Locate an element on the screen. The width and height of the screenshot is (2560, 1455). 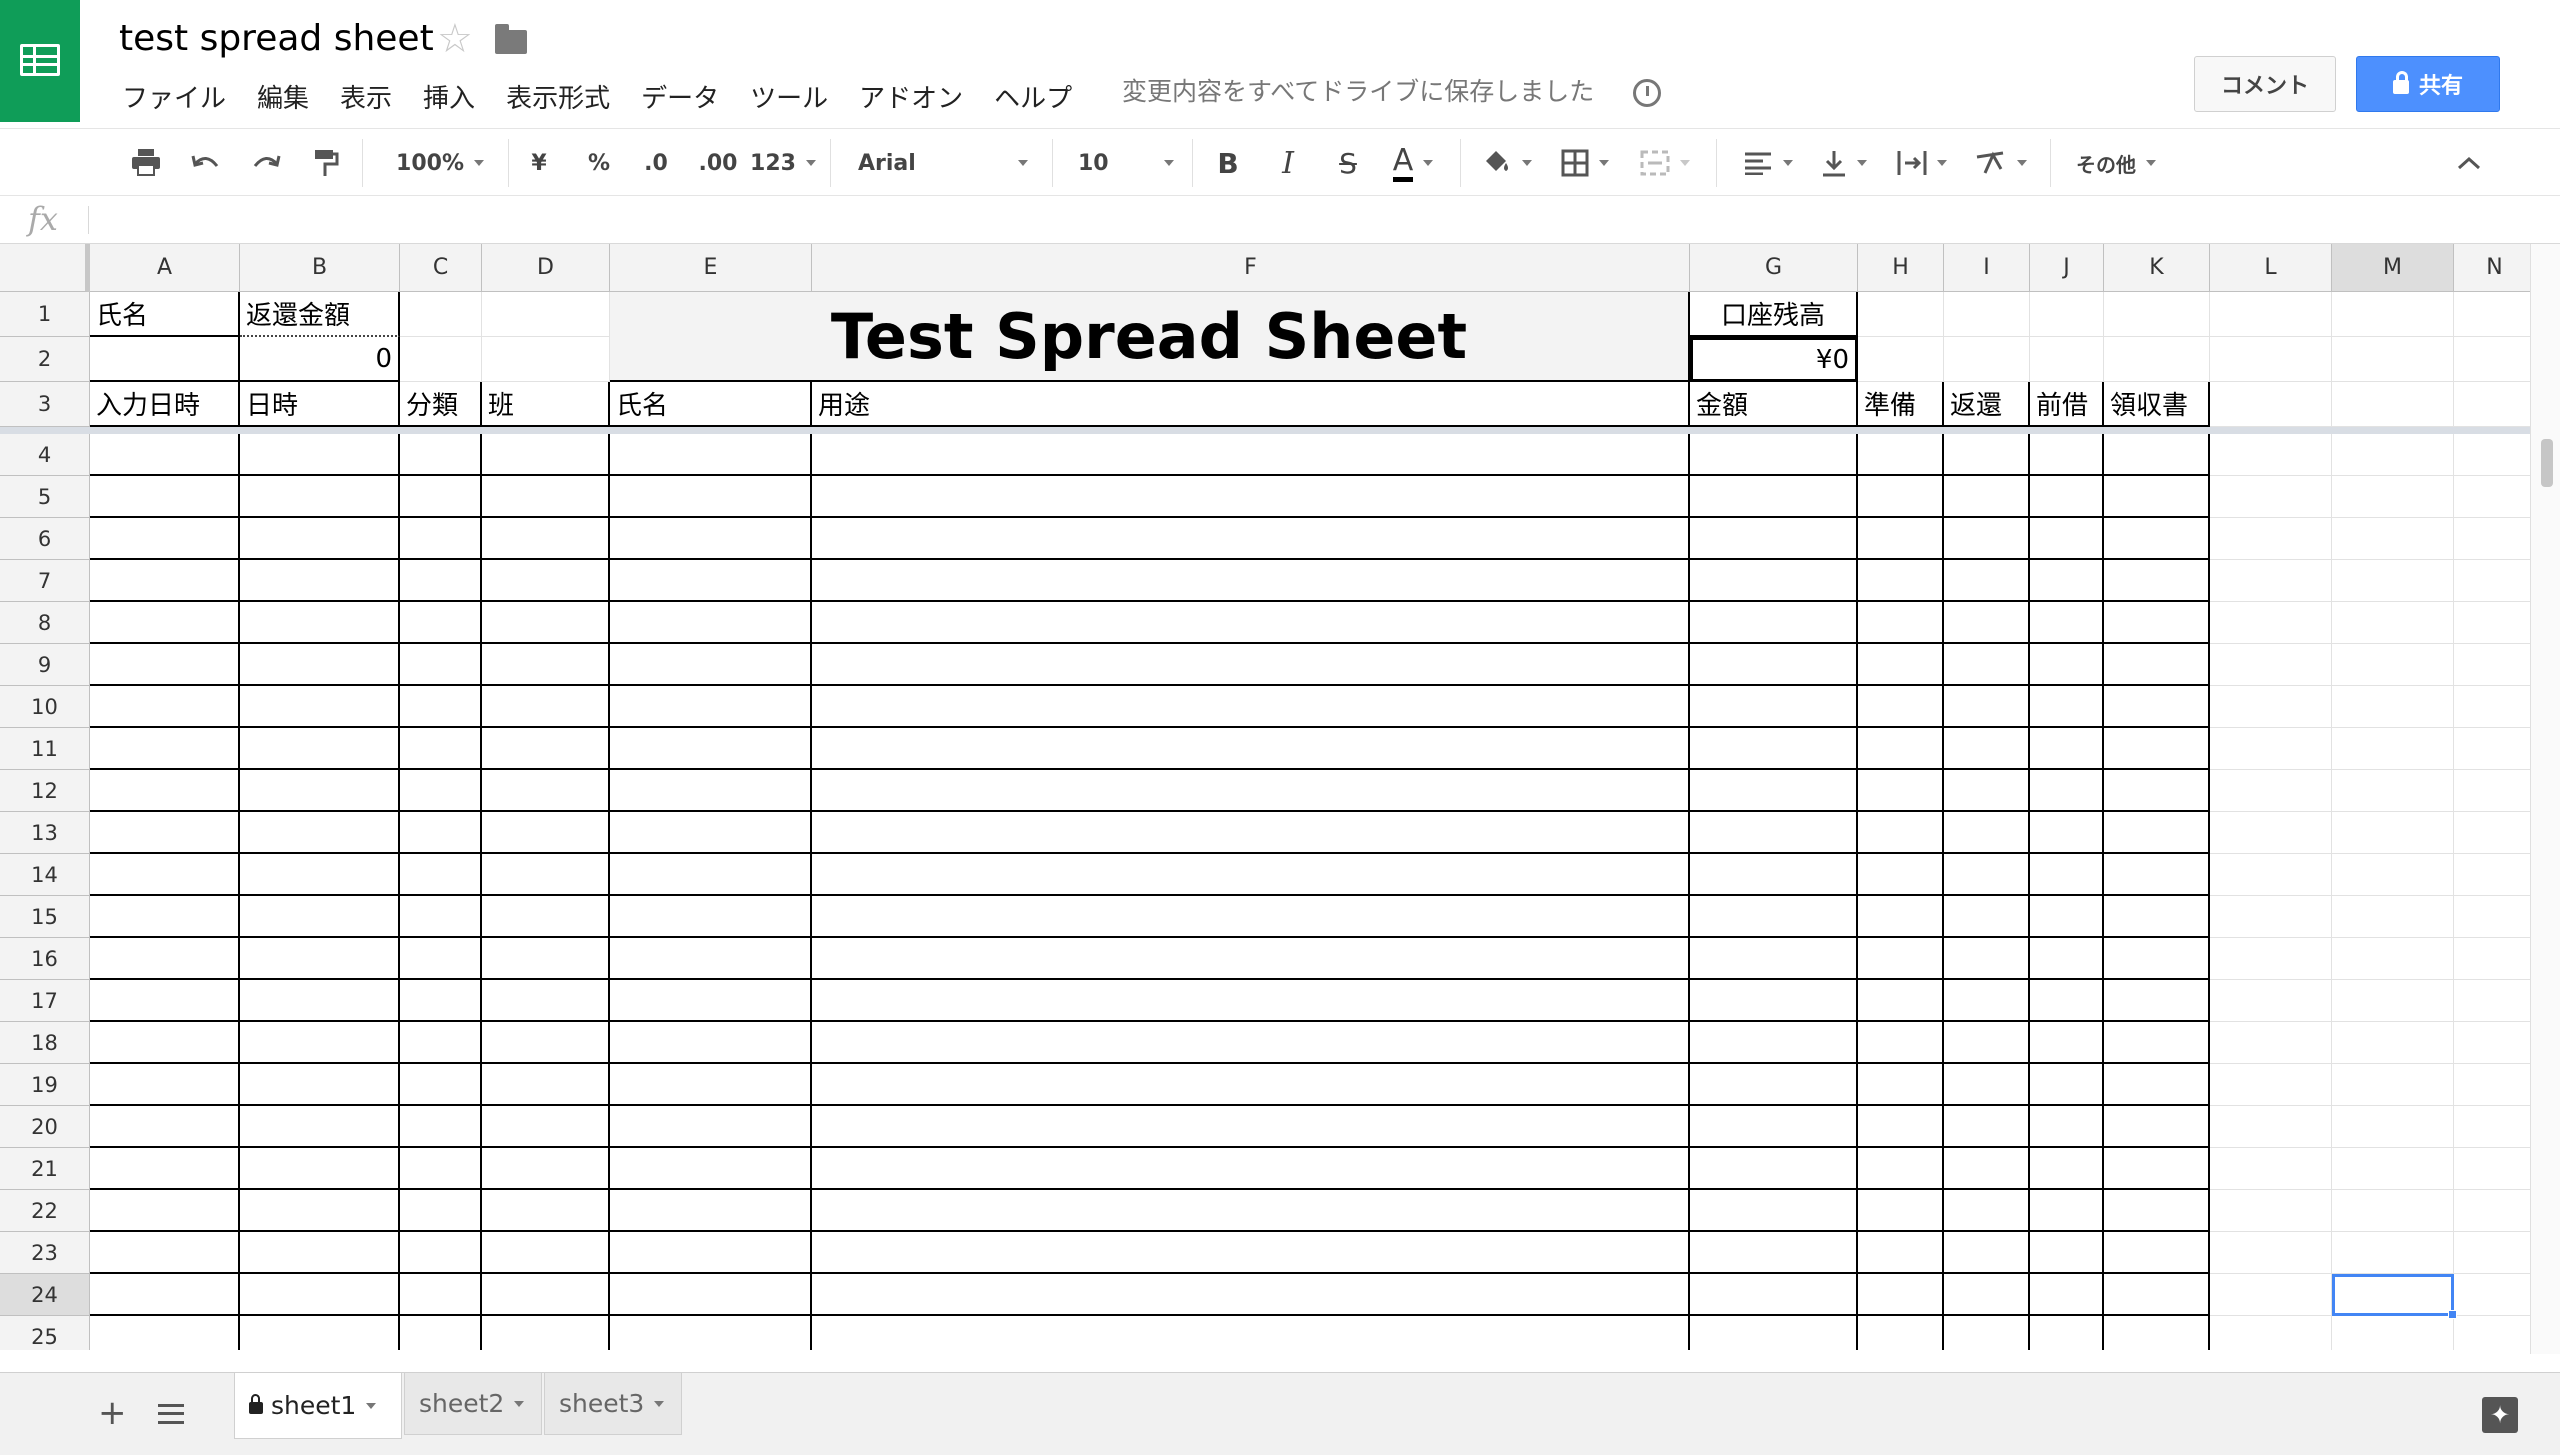
cell-b16 is located at coordinates (320, 959).